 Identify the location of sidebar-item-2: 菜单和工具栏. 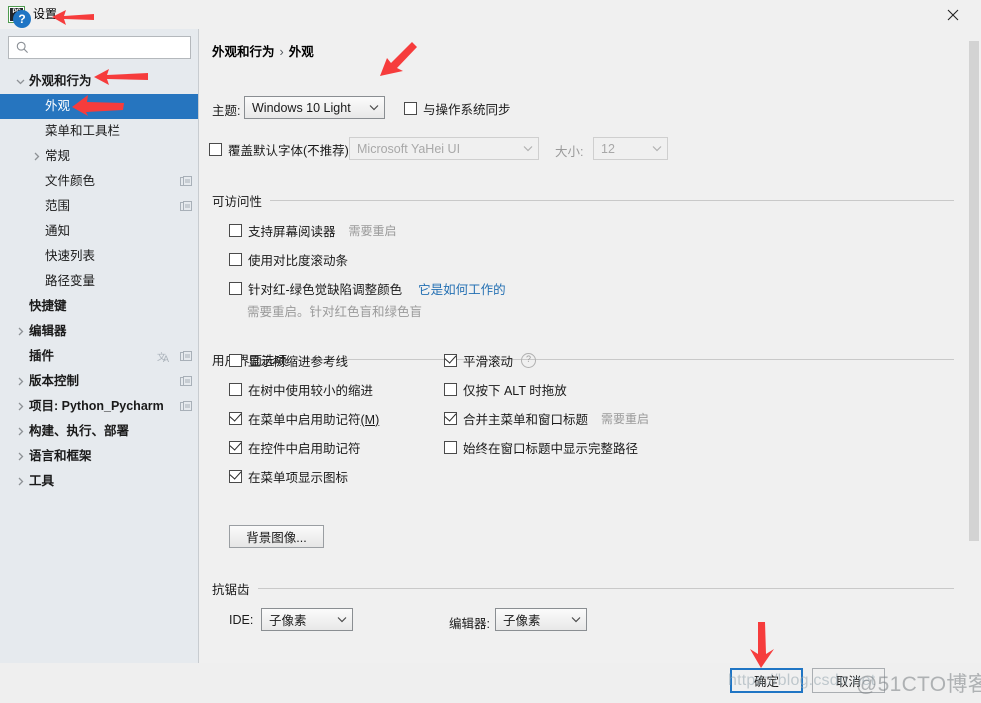
(99, 131).